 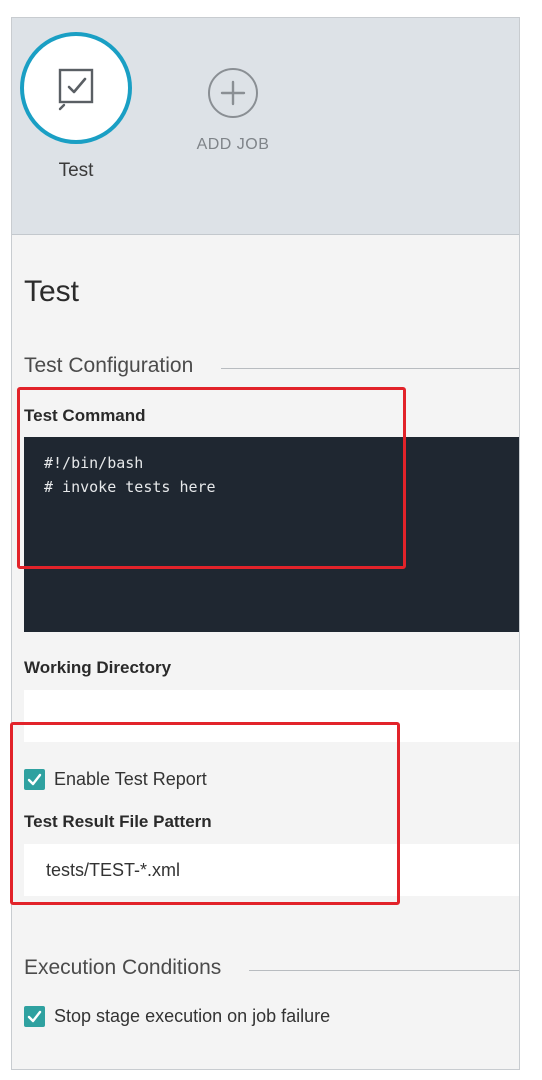 I want to click on test-checkbox-icon, so click(x=76, y=89).